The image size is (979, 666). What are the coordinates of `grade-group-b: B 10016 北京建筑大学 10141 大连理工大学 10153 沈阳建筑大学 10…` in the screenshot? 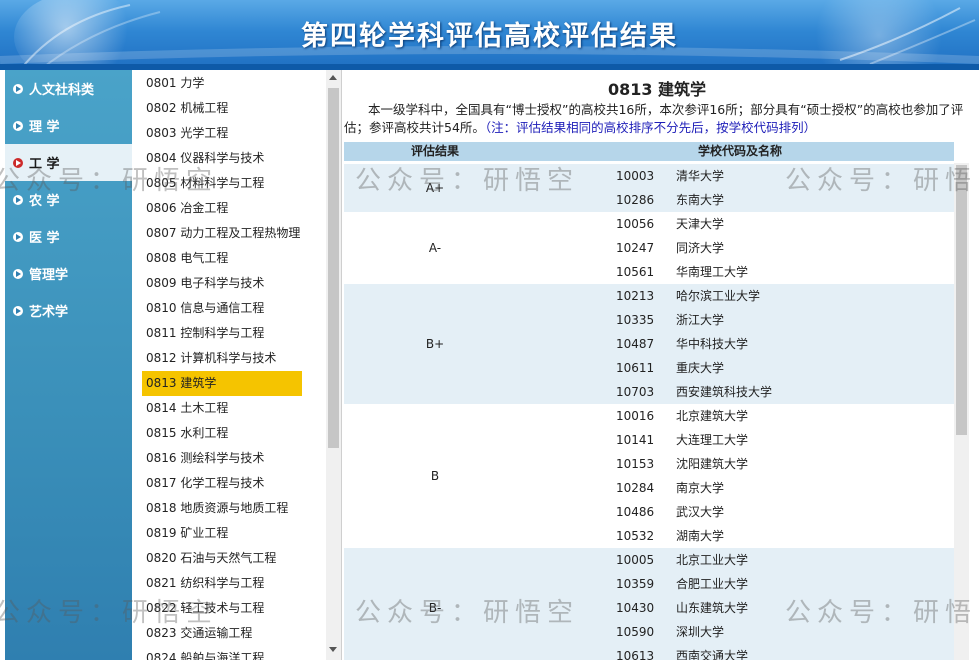 It's located at (649, 476).